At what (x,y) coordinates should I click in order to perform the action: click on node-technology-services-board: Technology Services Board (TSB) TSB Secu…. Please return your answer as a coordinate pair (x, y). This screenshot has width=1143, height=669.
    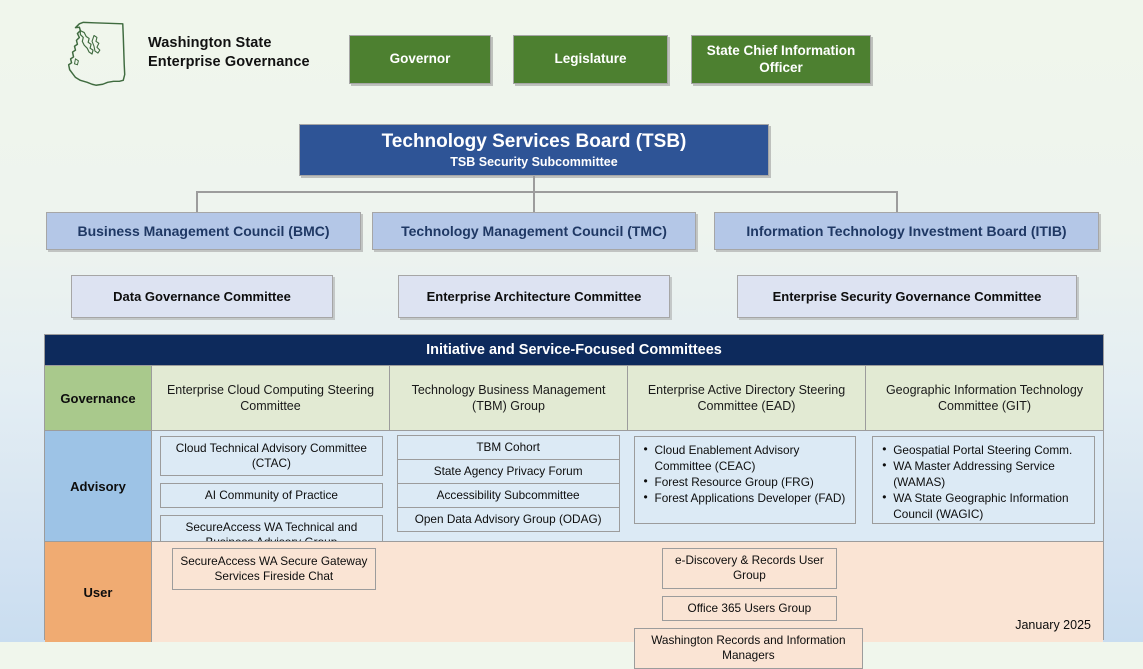
    Looking at the image, I should click on (534, 150).